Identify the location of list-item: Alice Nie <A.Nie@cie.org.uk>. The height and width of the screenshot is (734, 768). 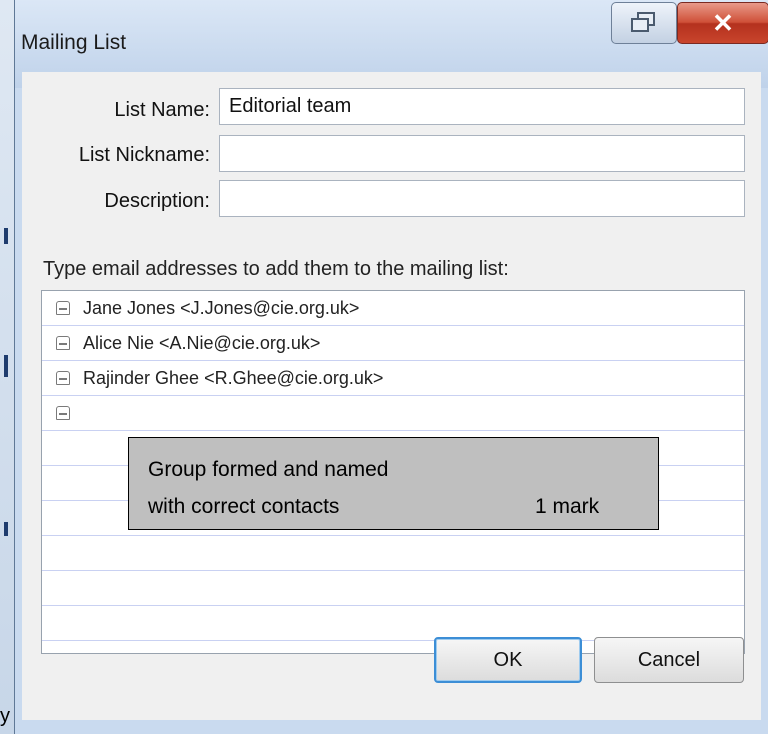
(393, 343).